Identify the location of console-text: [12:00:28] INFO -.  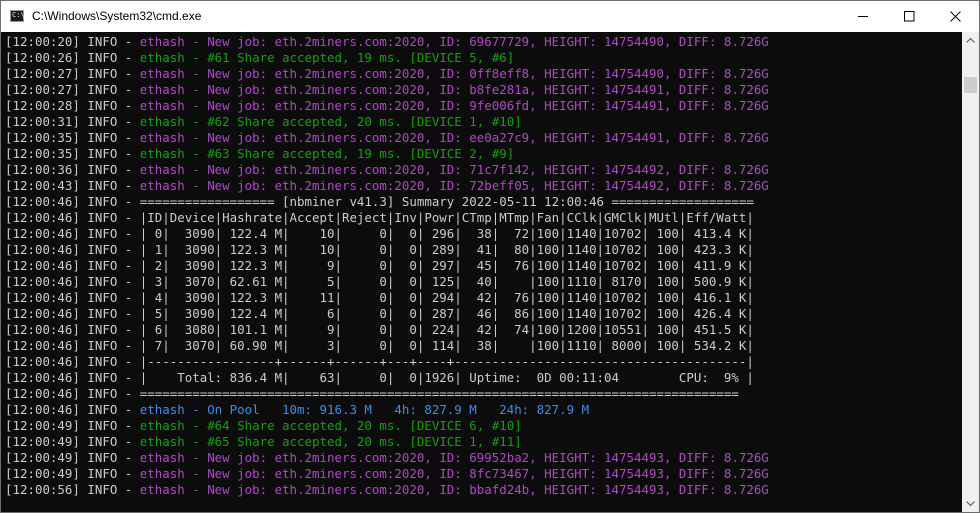
(72, 105).